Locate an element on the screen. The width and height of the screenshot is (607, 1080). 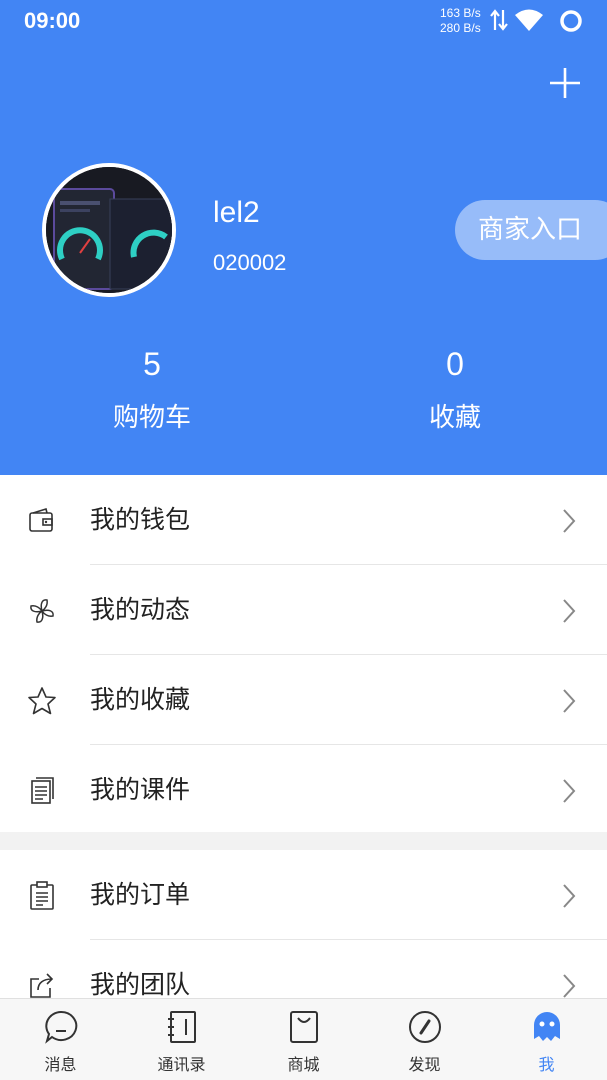
cart-stat: 5 购物车 is located at coordinates (152, 388).